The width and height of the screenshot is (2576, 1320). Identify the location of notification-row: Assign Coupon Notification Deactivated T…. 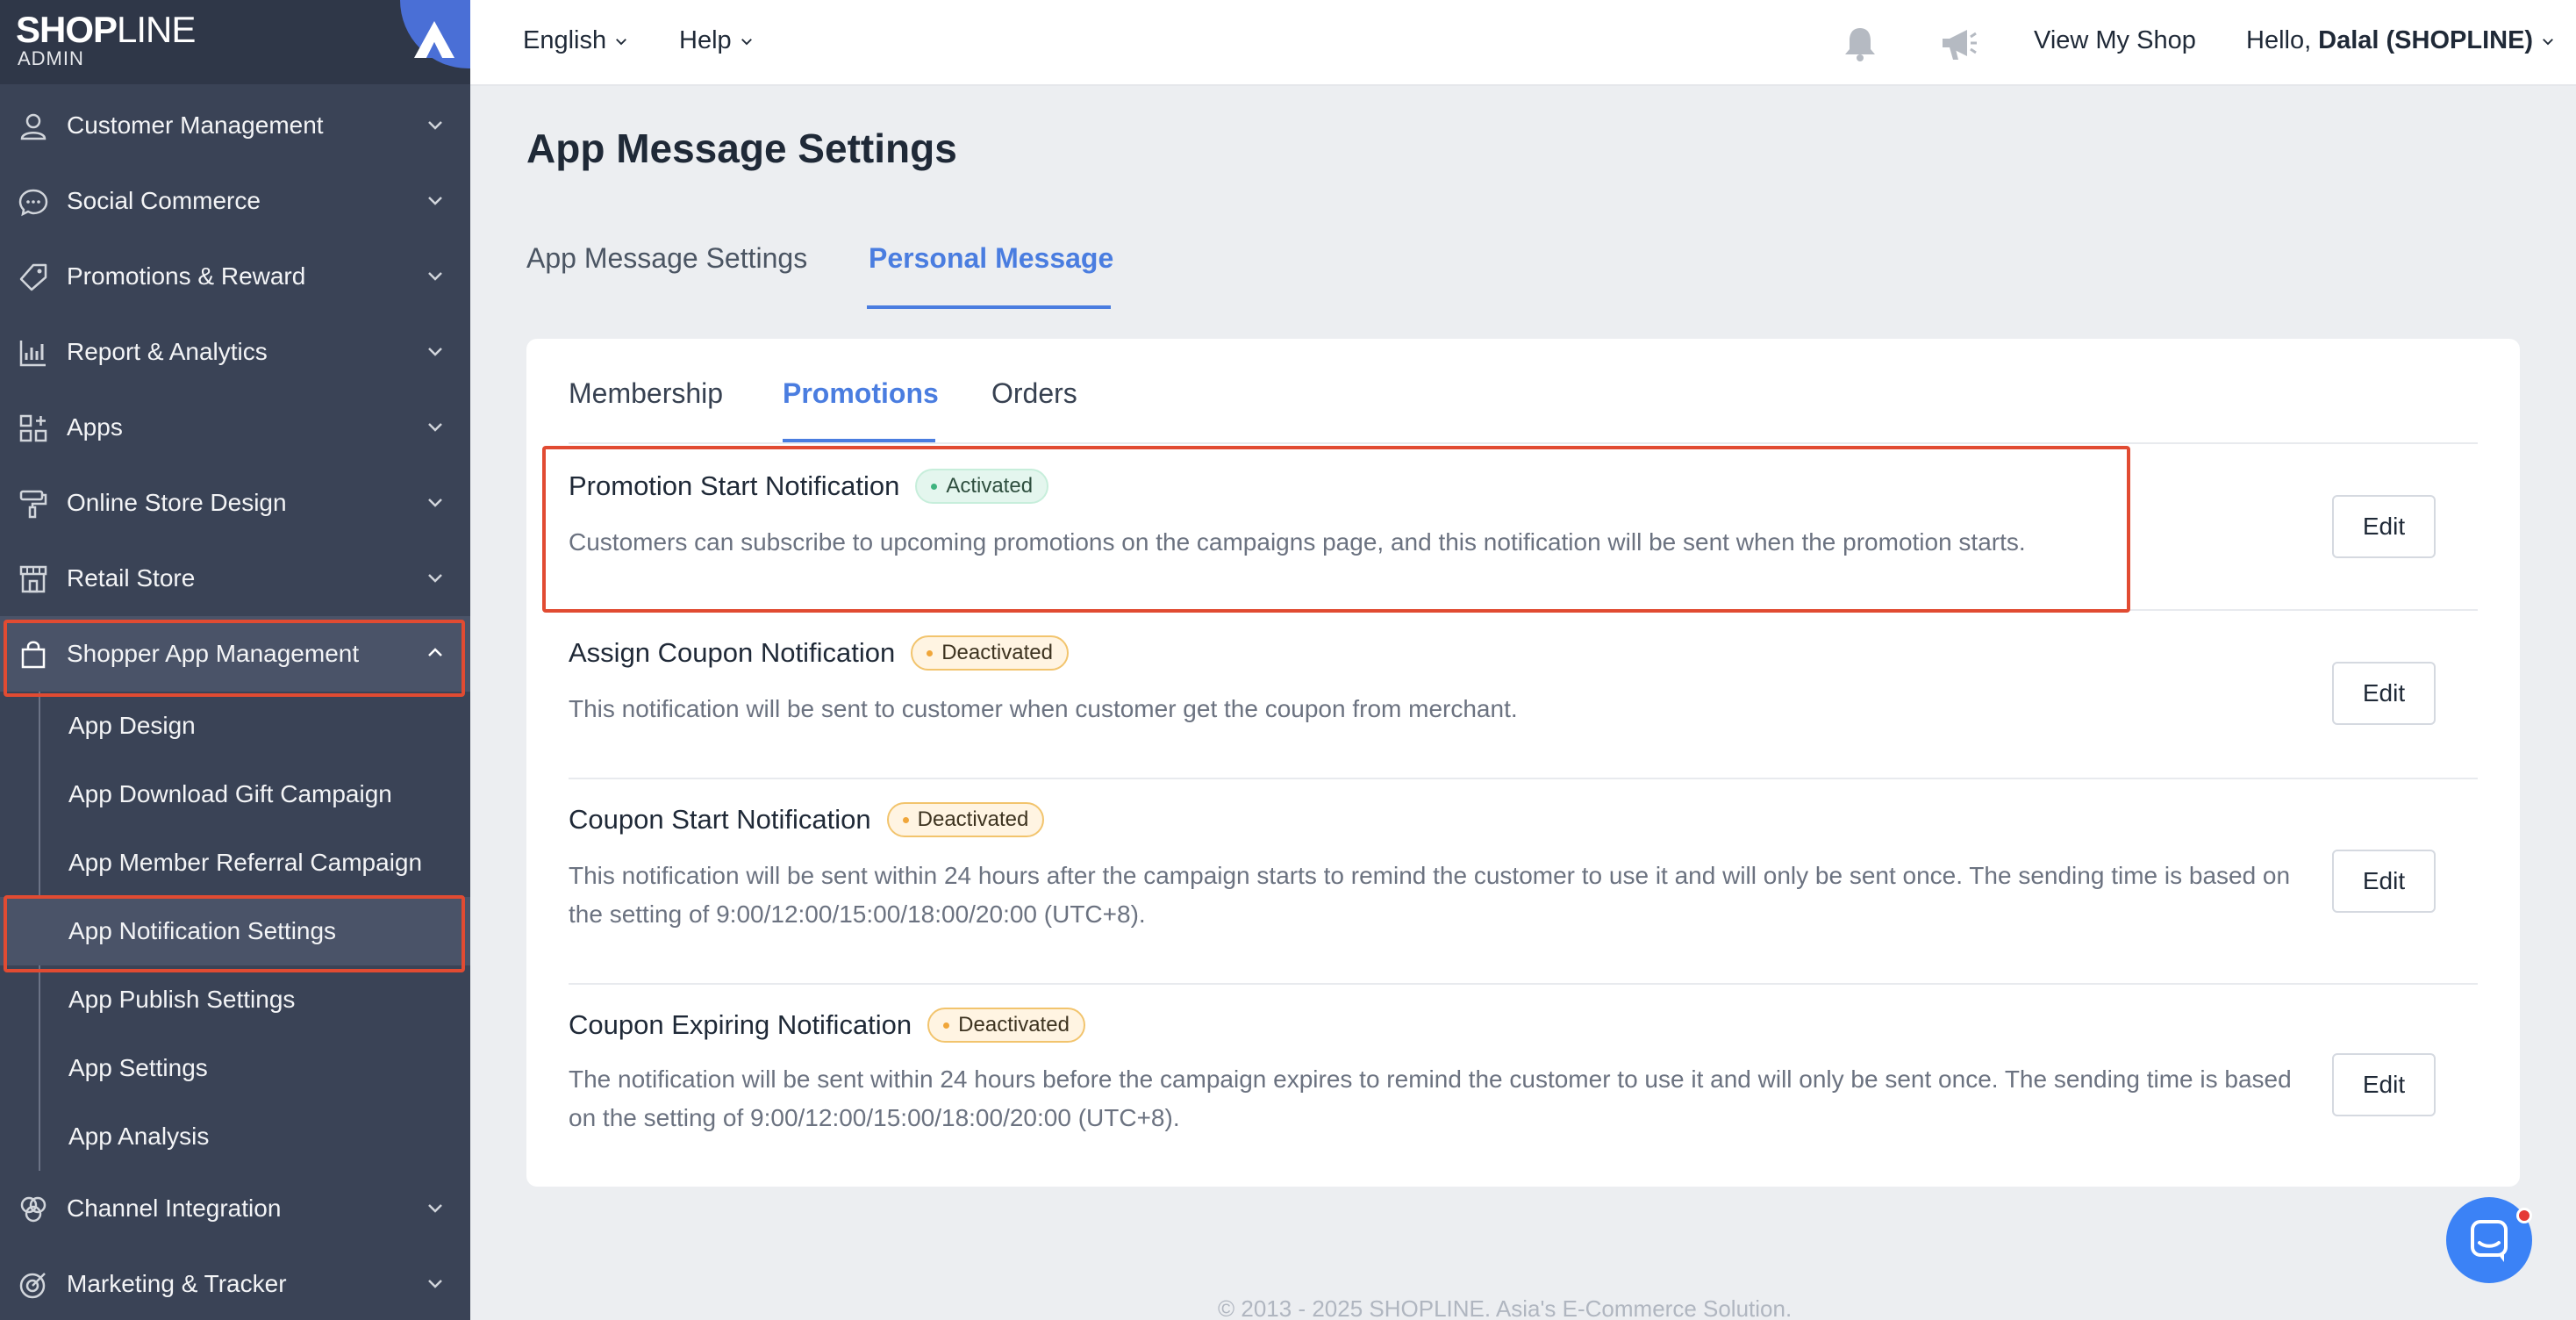
(1523, 694).